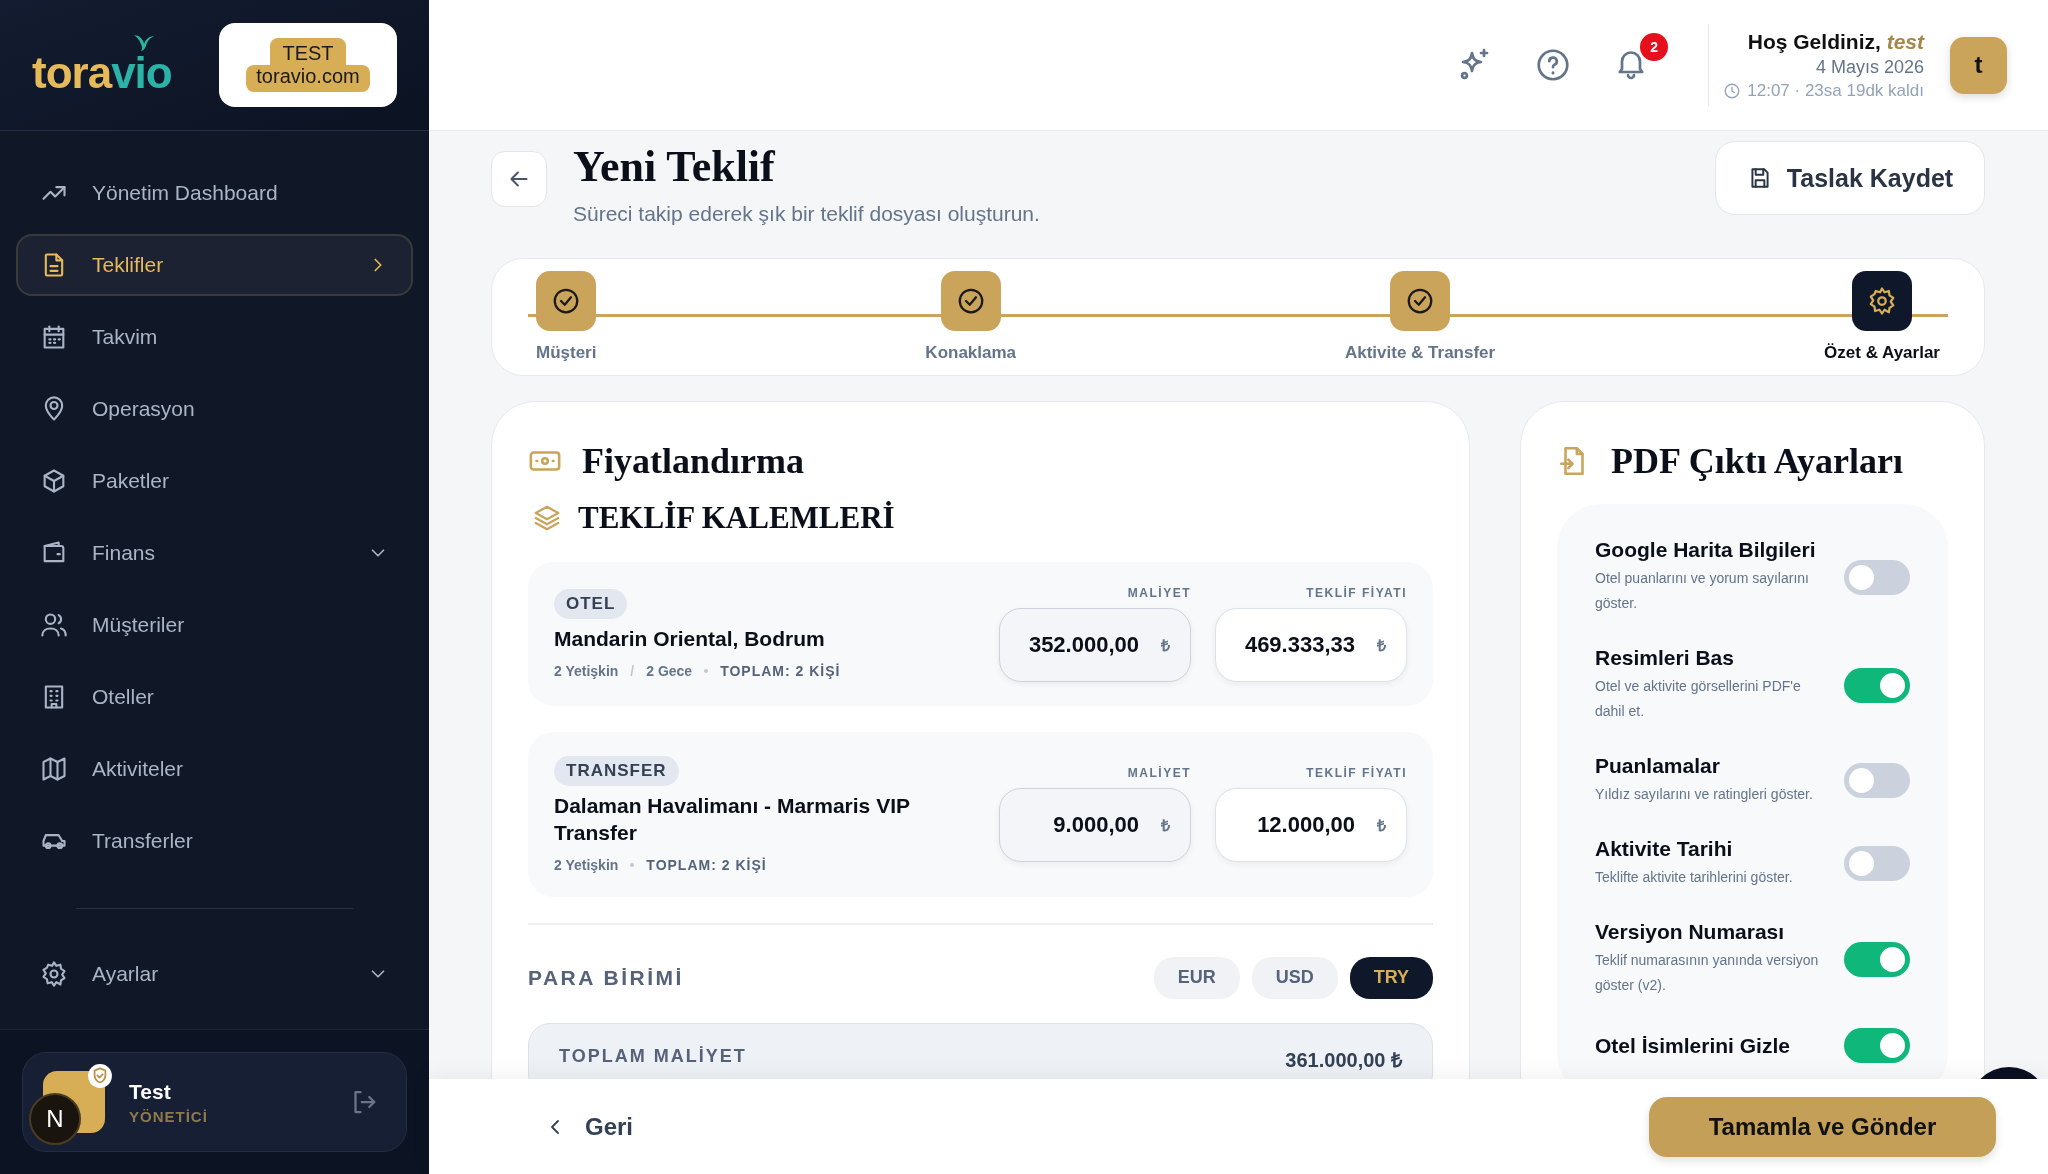  Describe the element at coordinates (674, 166) in the screenshot. I see `page-title: Yeni Teklif` at that location.